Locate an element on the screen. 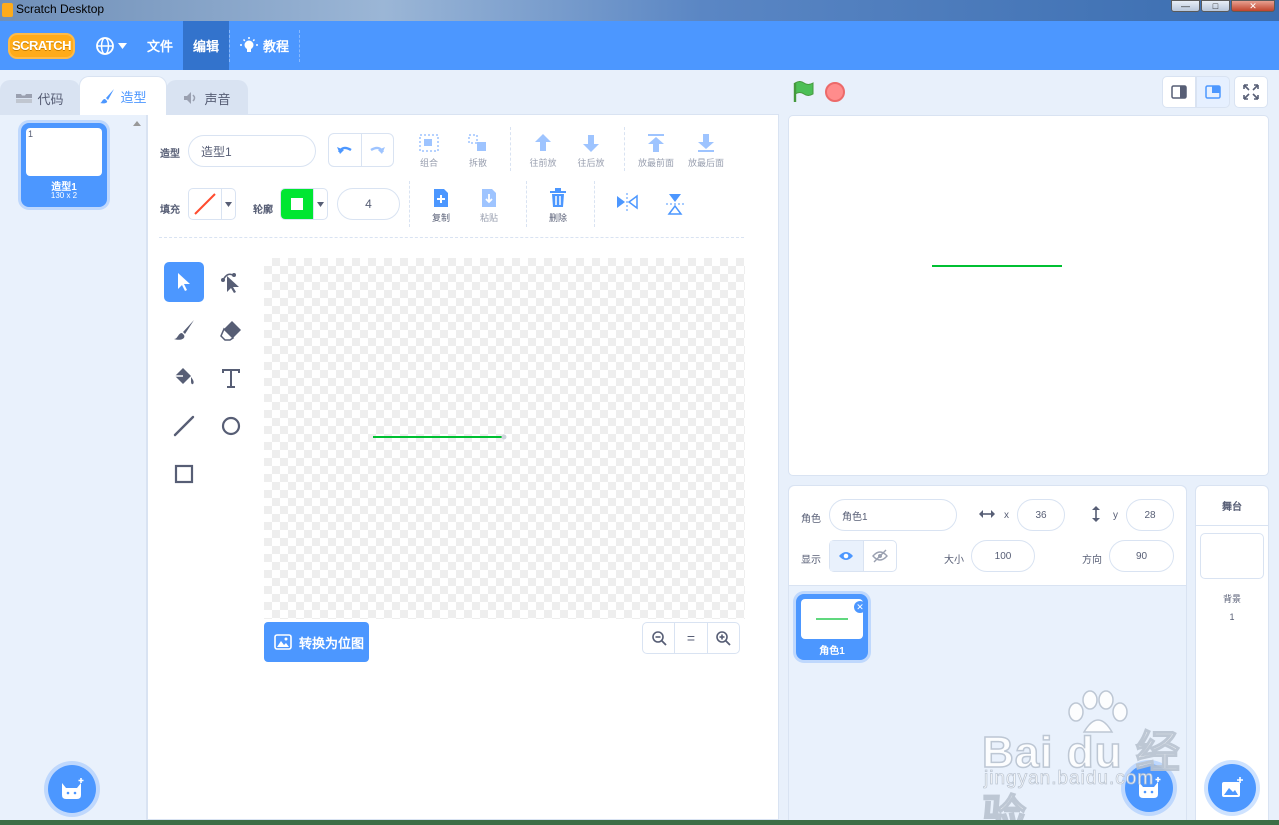 The width and height of the screenshot is (1279, 825). language-menu is located at coordinates (106, 45).